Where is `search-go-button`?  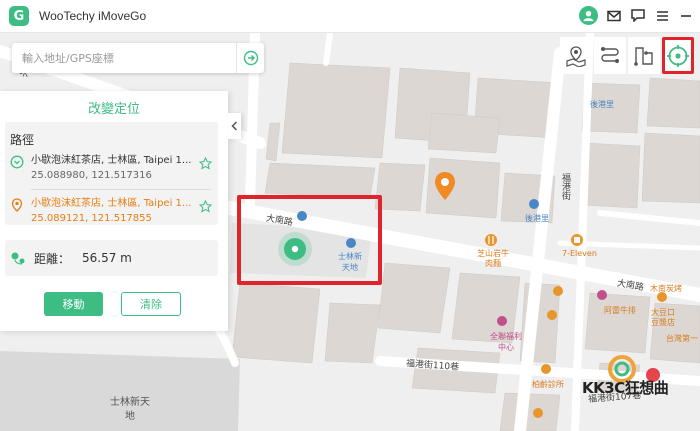 search-go-button is located at coordinates (250, 58).